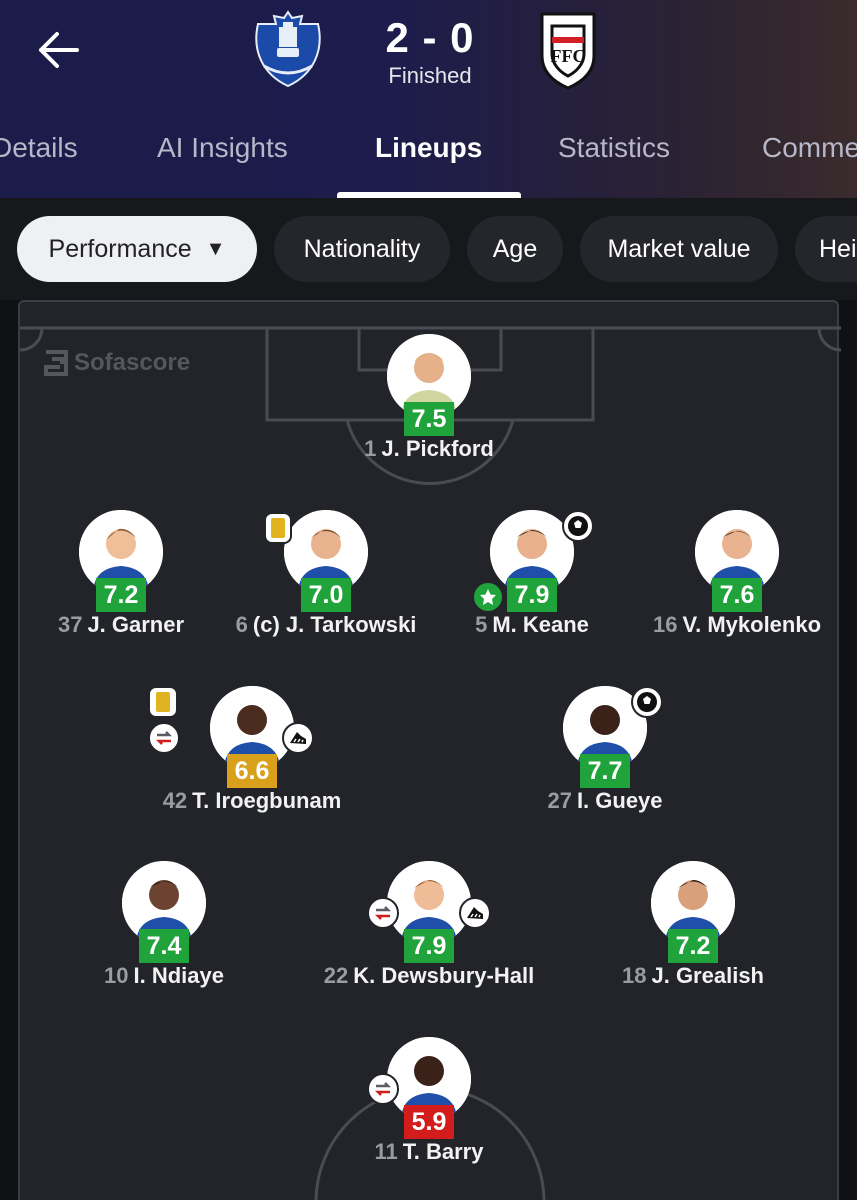  Describe the element at coordinates (120, 248) in the screenshot. I see `chip-label: Performance` at that location.